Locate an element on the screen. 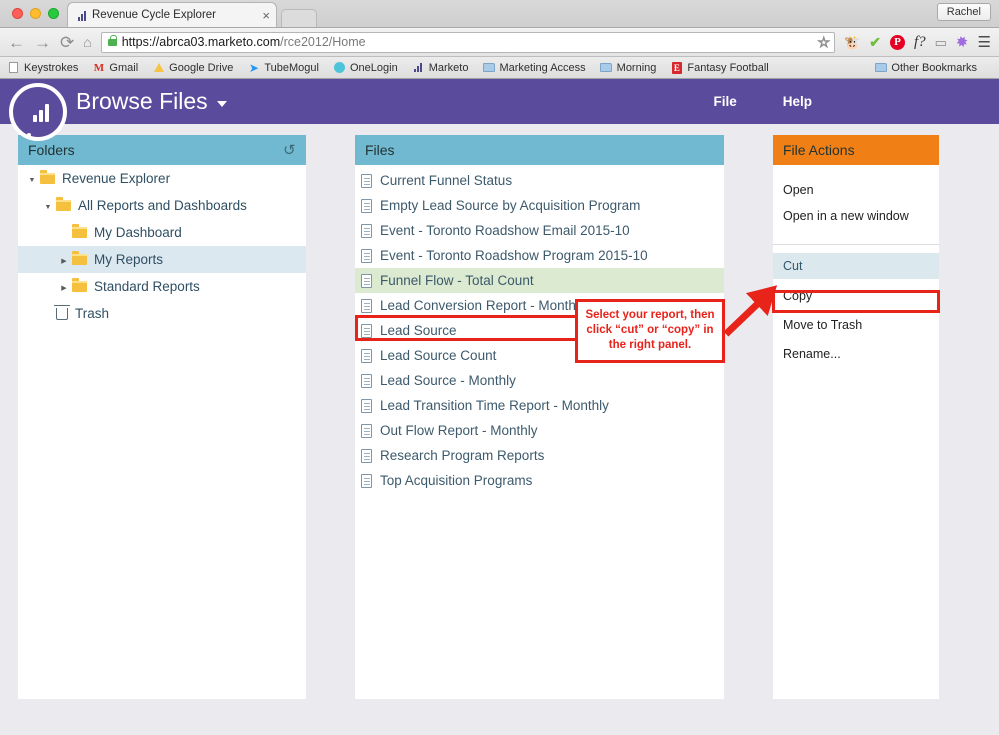  close-tab-icon: × is located at coordinates (266, 15).